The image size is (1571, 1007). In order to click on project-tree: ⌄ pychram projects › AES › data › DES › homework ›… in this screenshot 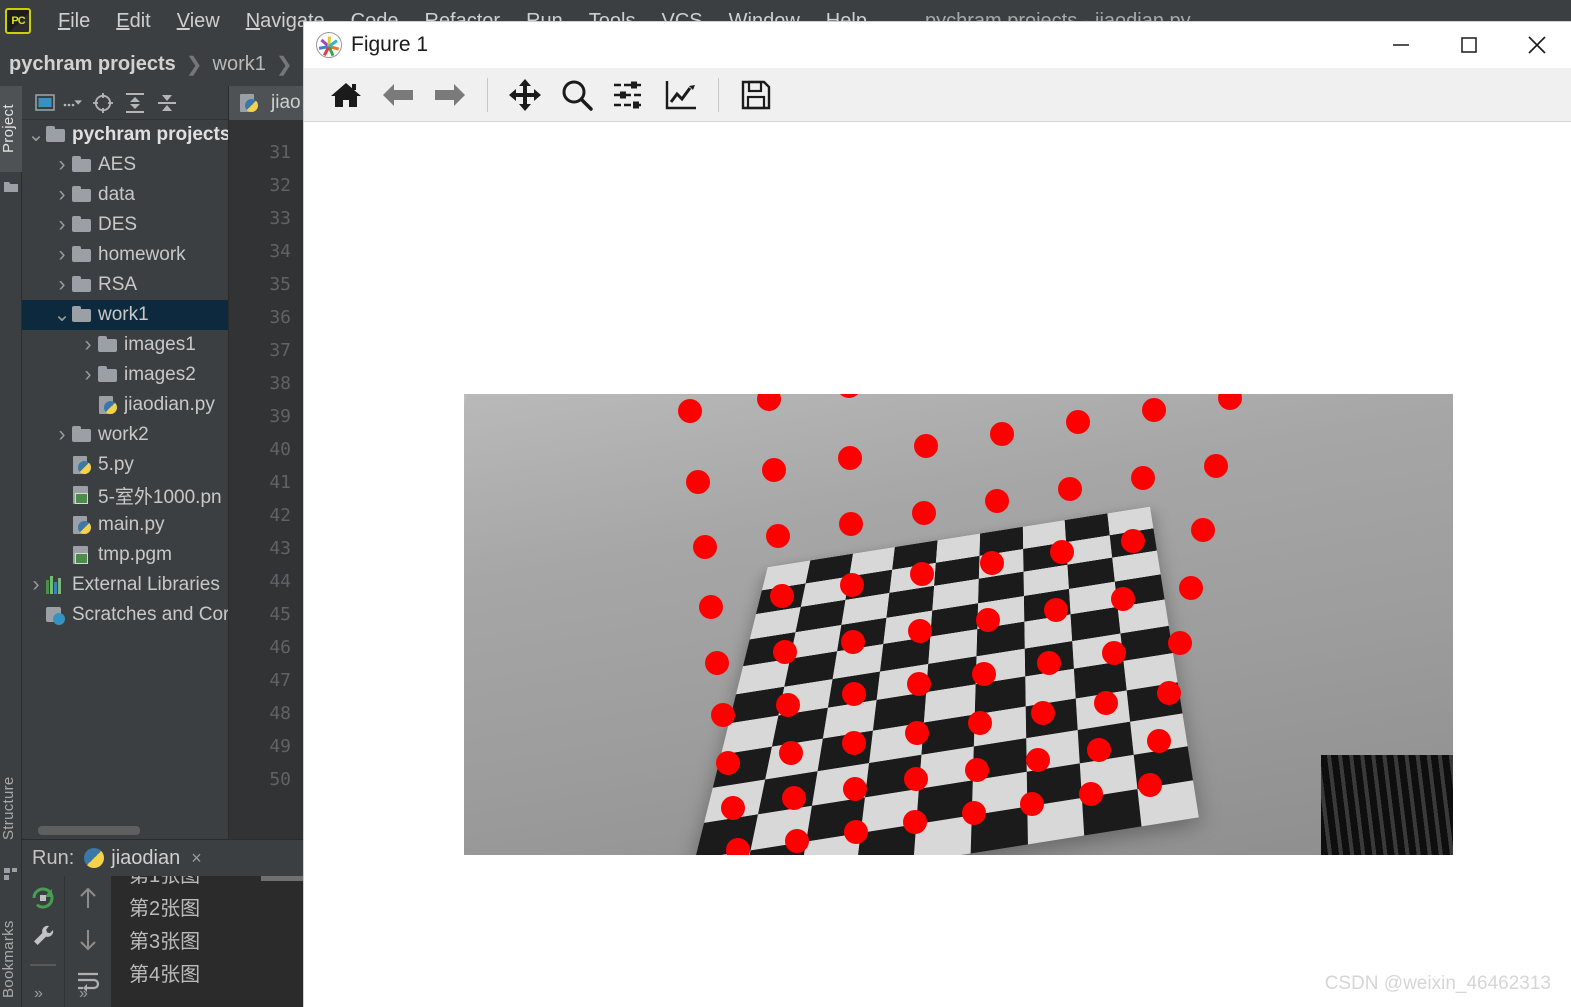, I will do `click(125, 470)`.